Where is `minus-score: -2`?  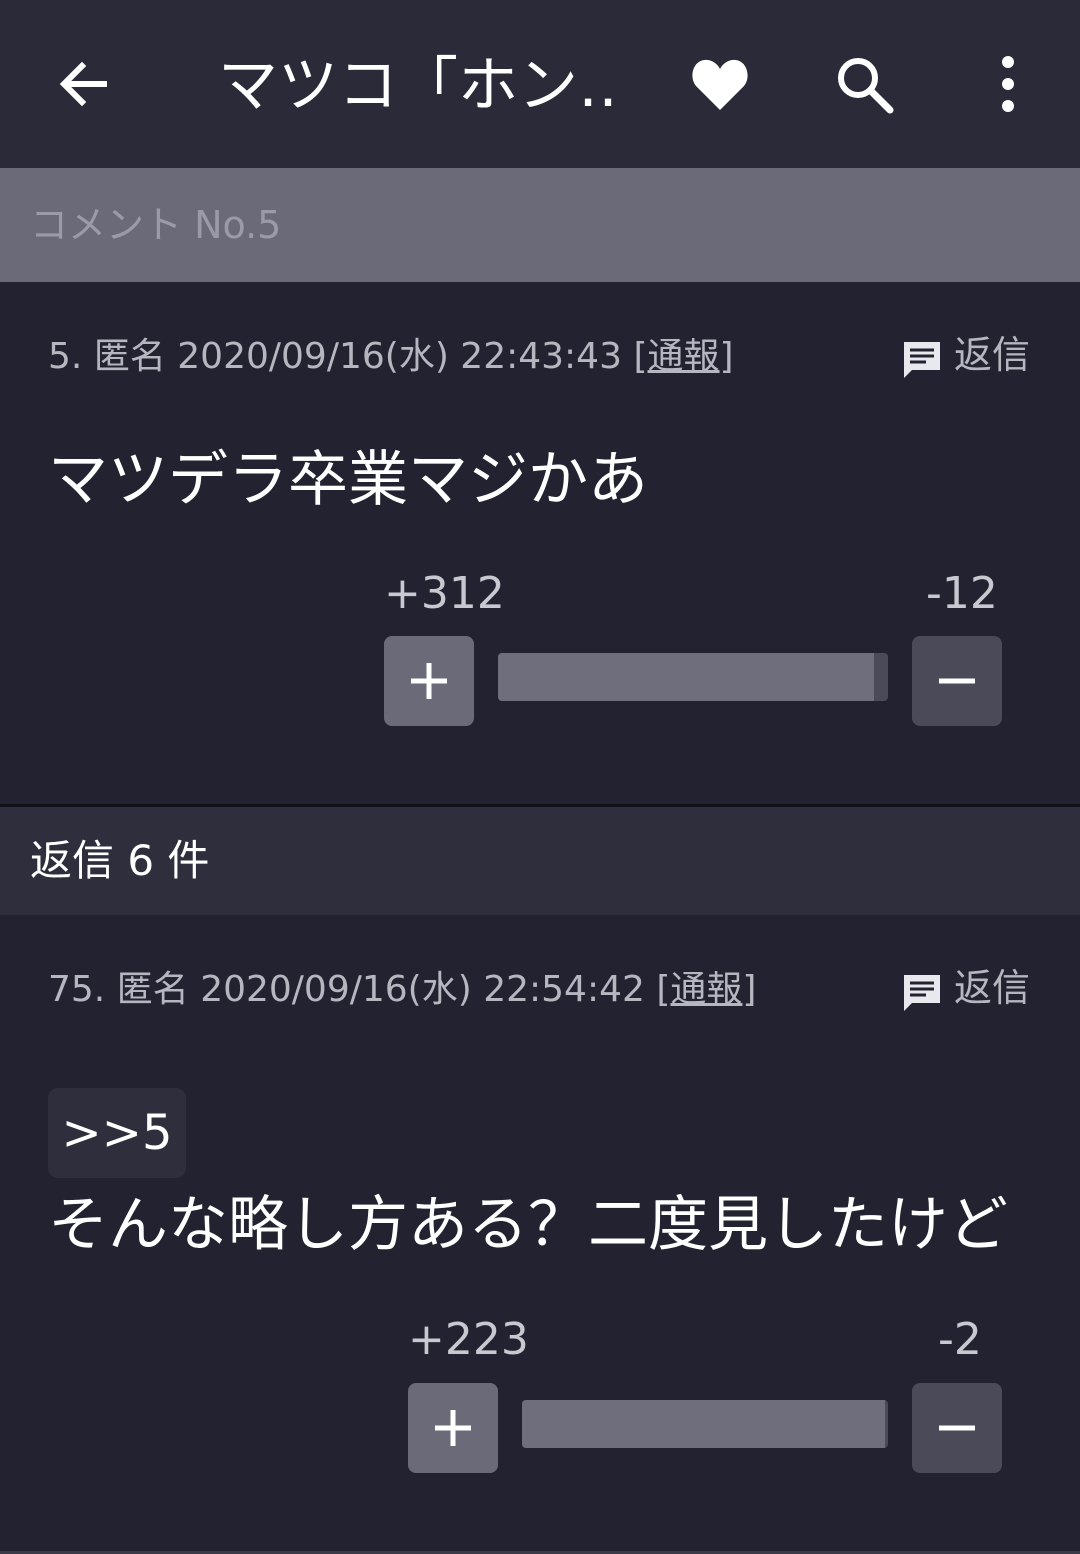
minus-score: -2 is located at coordinates (960, 1339).